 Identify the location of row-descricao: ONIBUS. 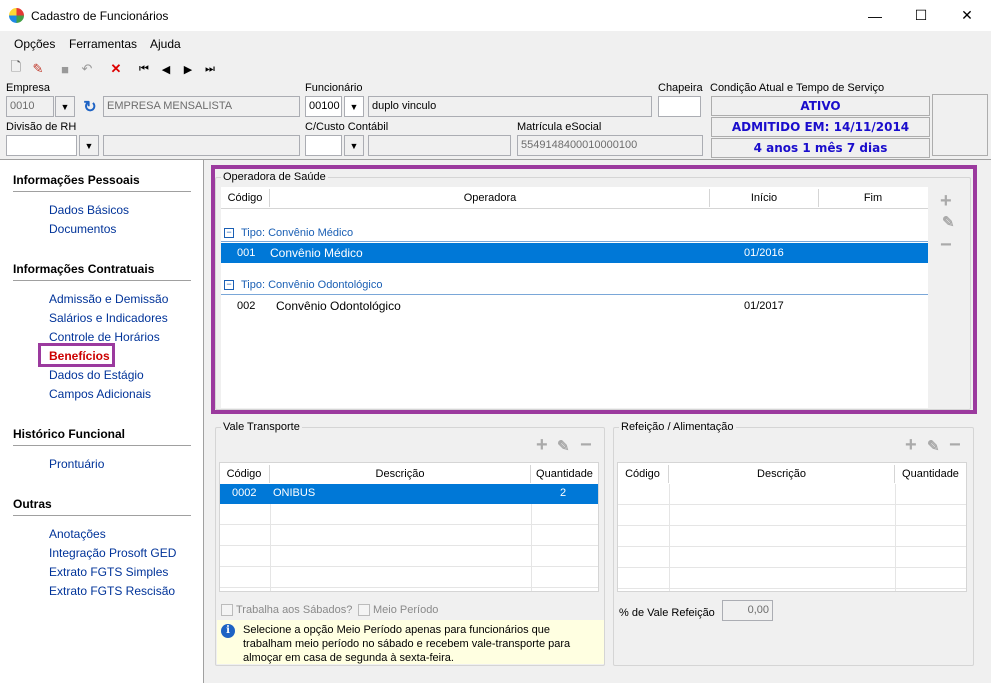
(294, 493).